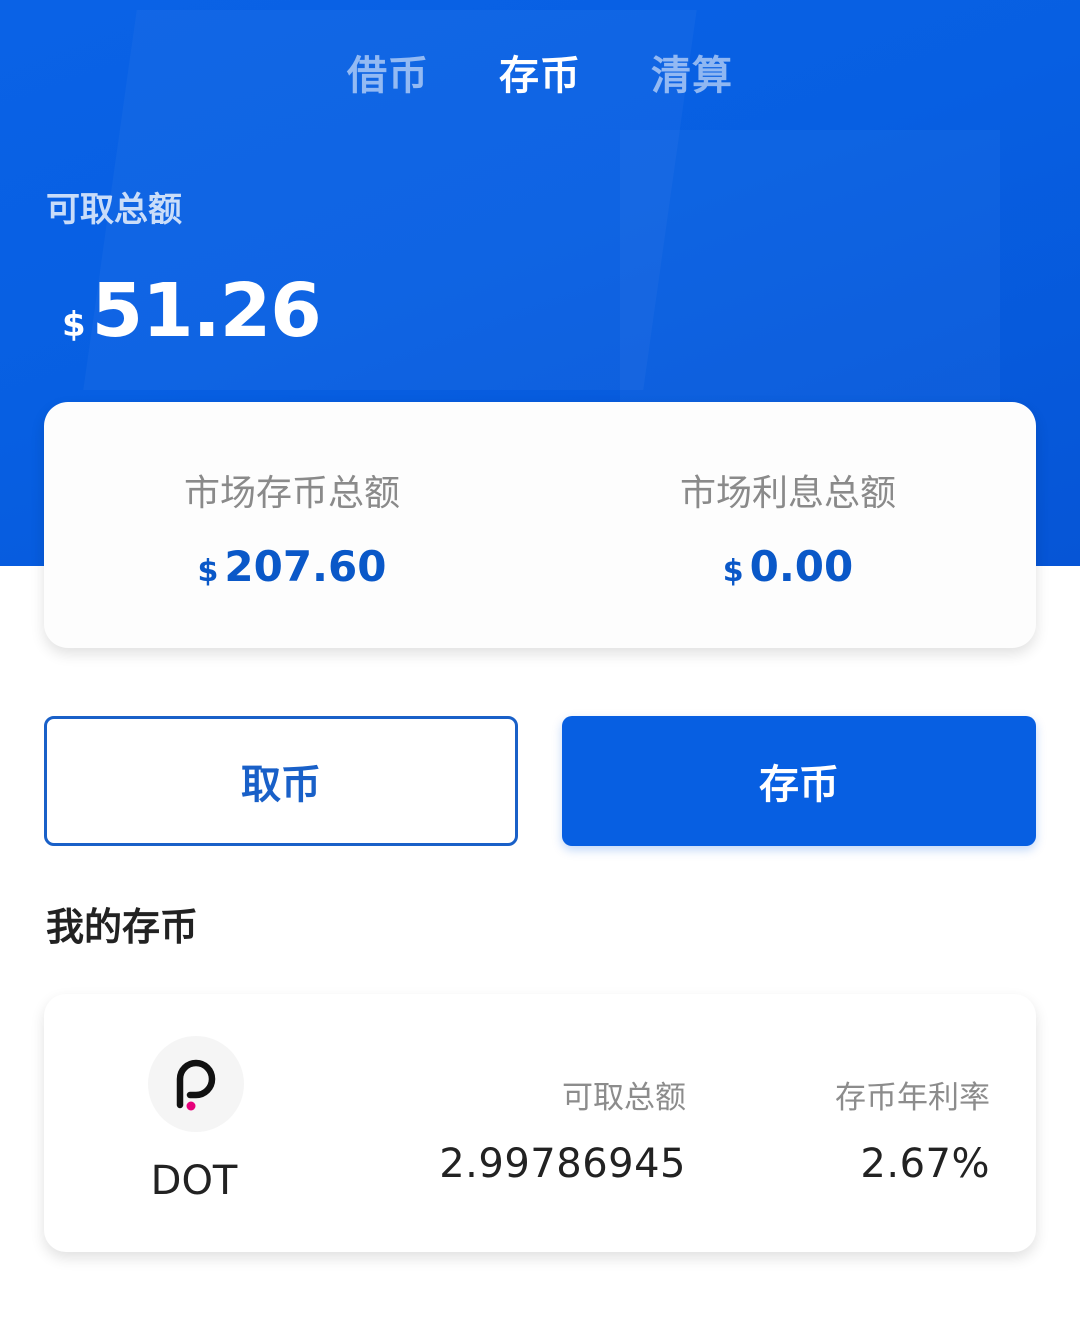 This screenshot has height=1318, width=1080. I want to click on top-tabs: 借币 存币 清算, so click(540, 76).